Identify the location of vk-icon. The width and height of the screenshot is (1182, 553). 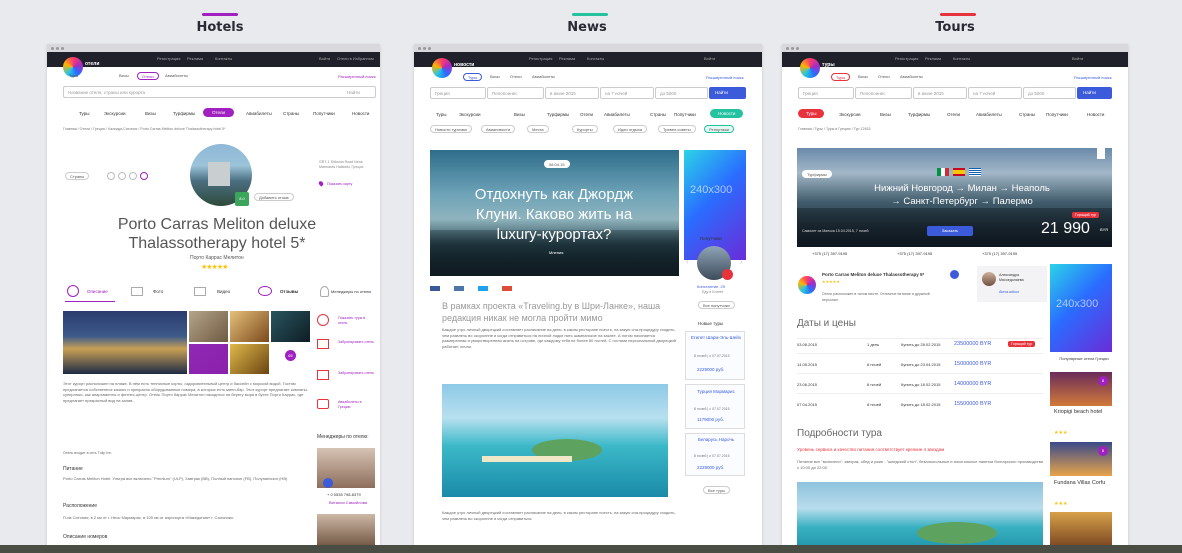
(133, 176).